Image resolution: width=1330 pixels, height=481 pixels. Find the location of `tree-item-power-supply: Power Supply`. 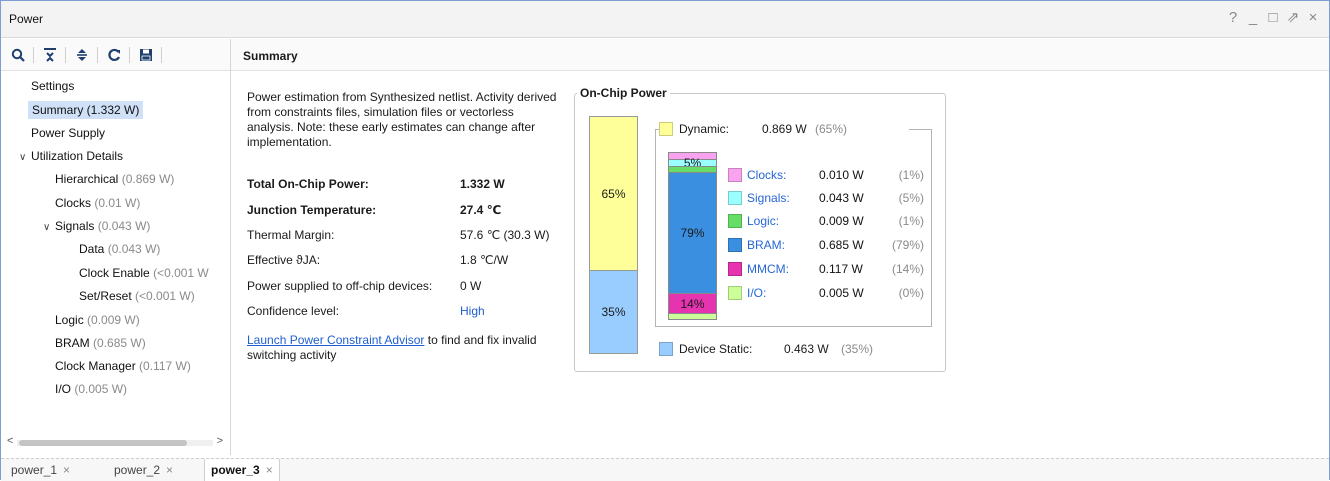

tree-item-power-supply: Power Supply is located at coordinates (68, 133).